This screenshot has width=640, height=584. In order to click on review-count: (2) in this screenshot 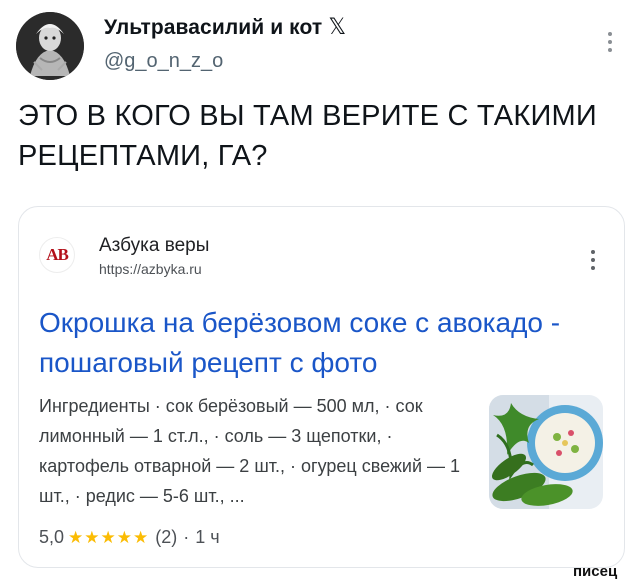, I will do `click(166, 537)`.